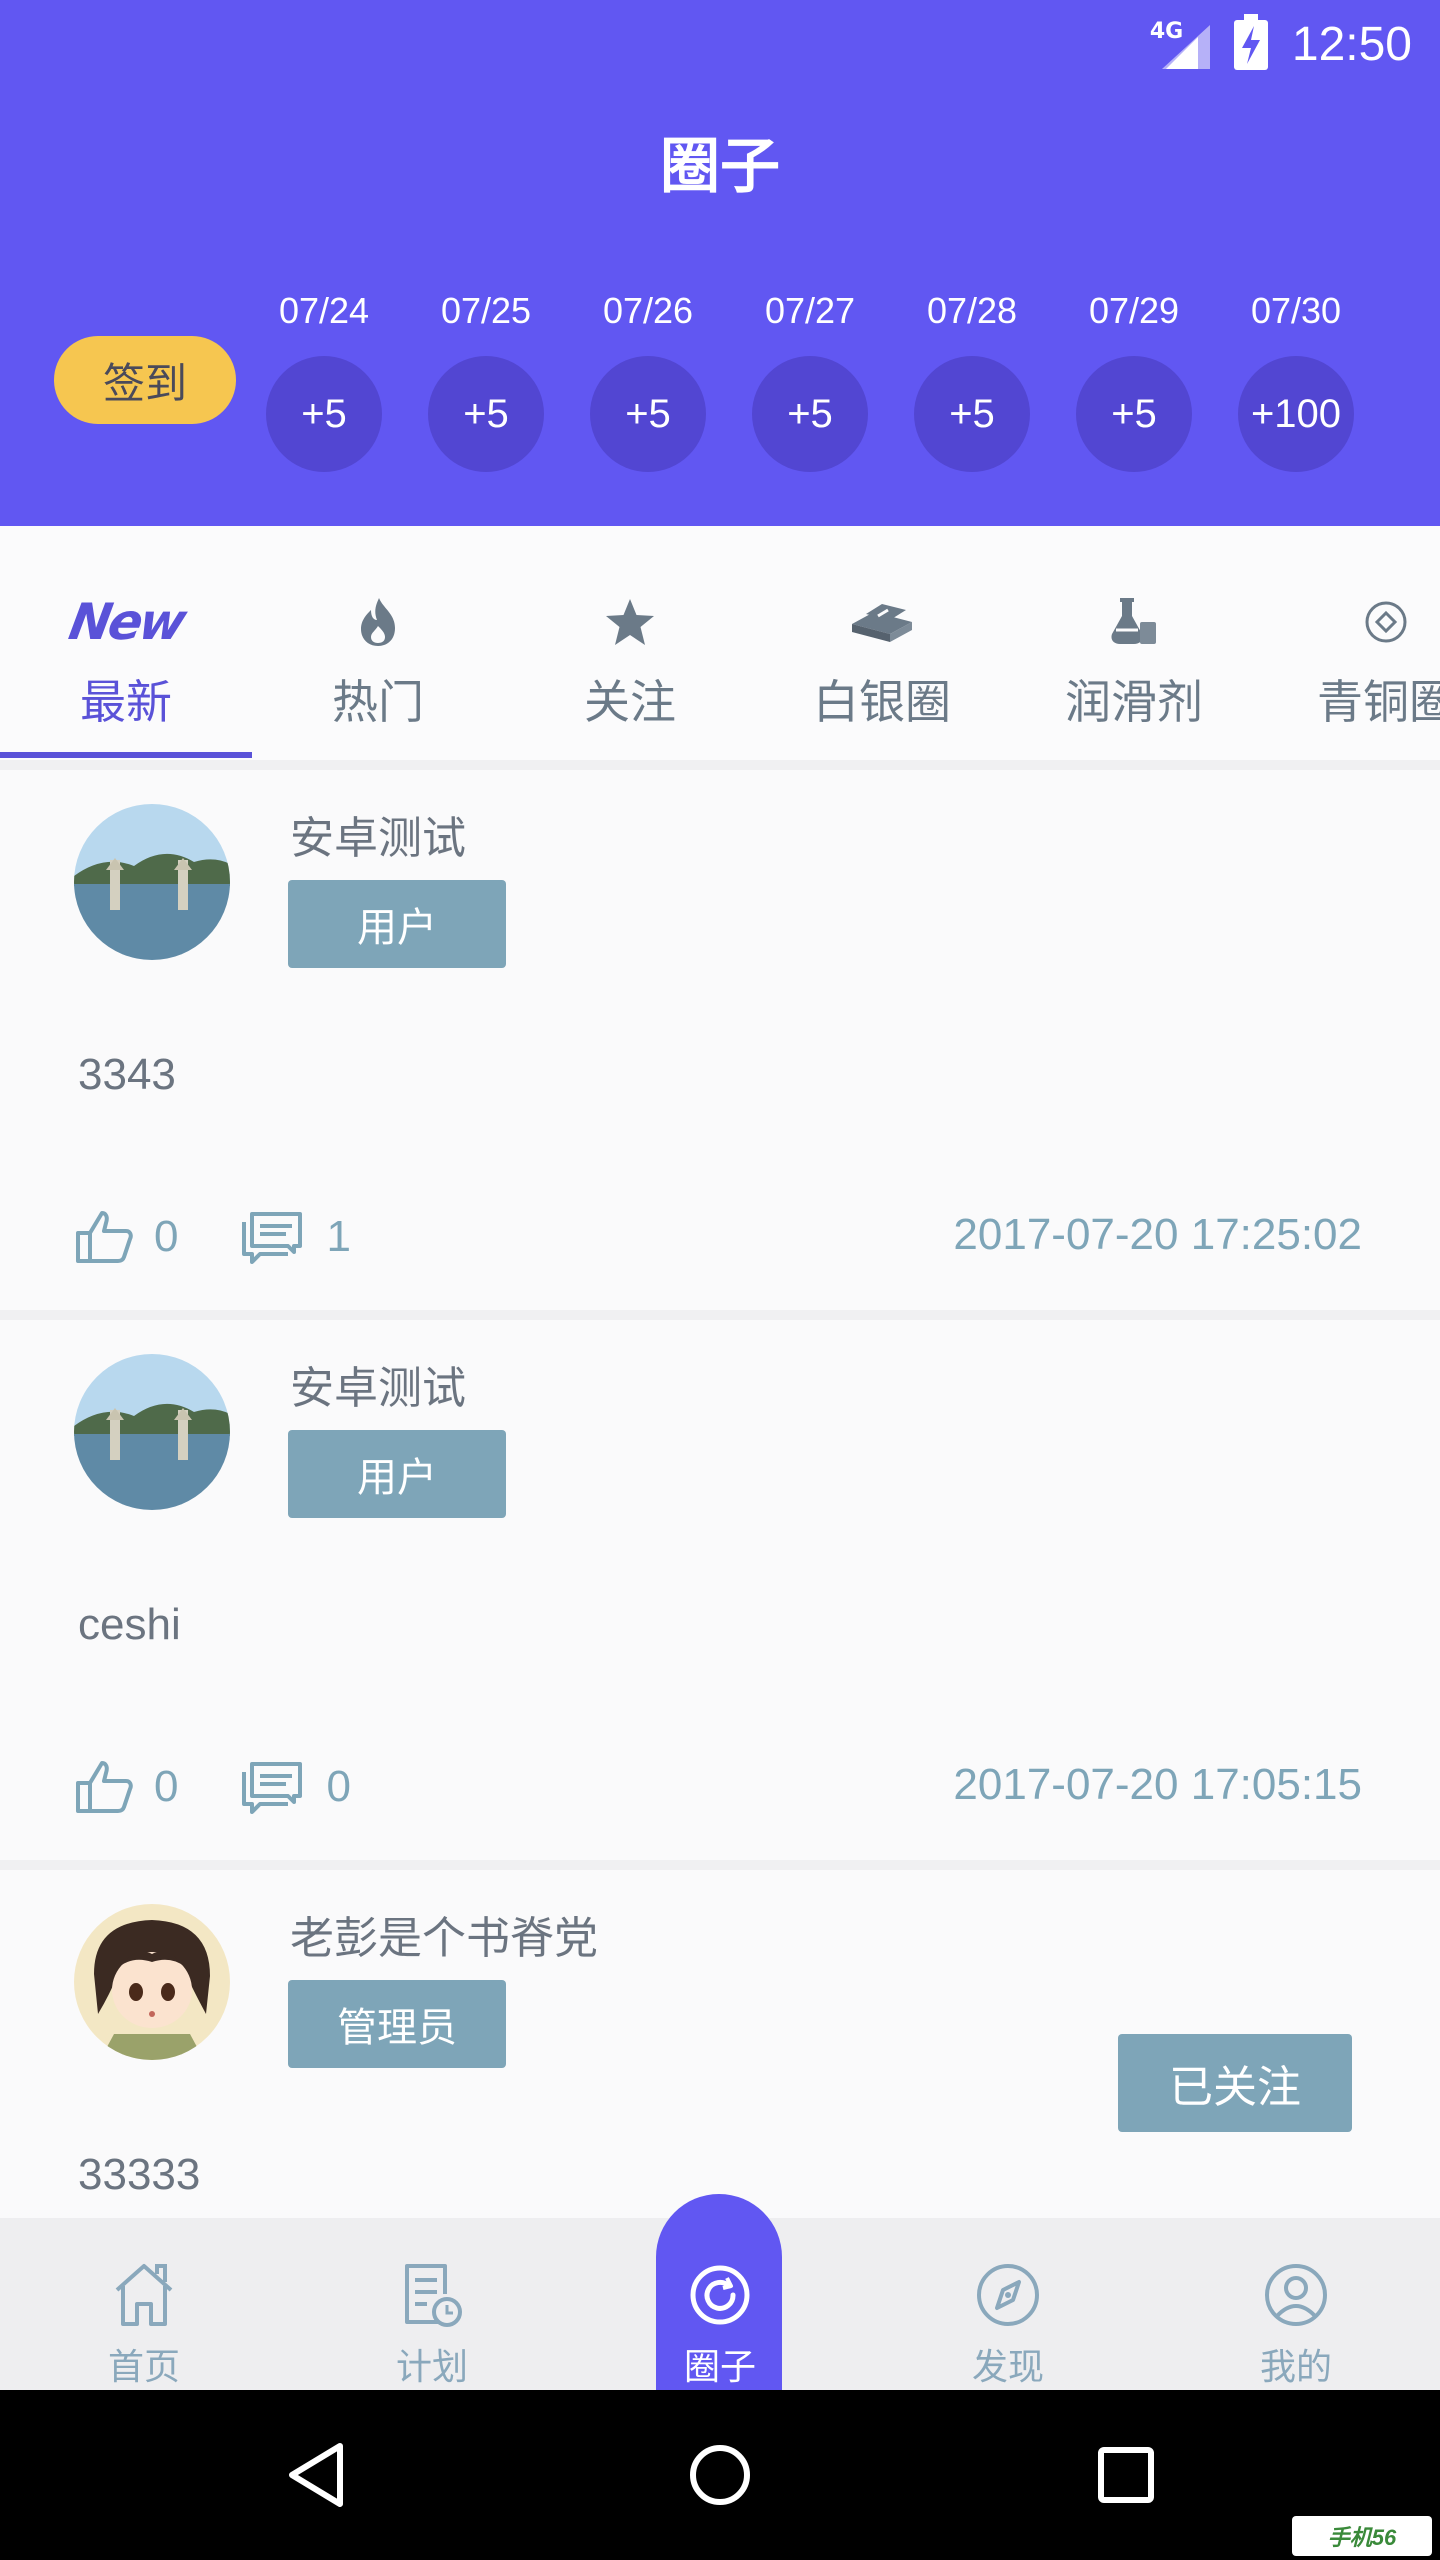  I want to click on tab-label: 润滑剂, so click(1134, 702).